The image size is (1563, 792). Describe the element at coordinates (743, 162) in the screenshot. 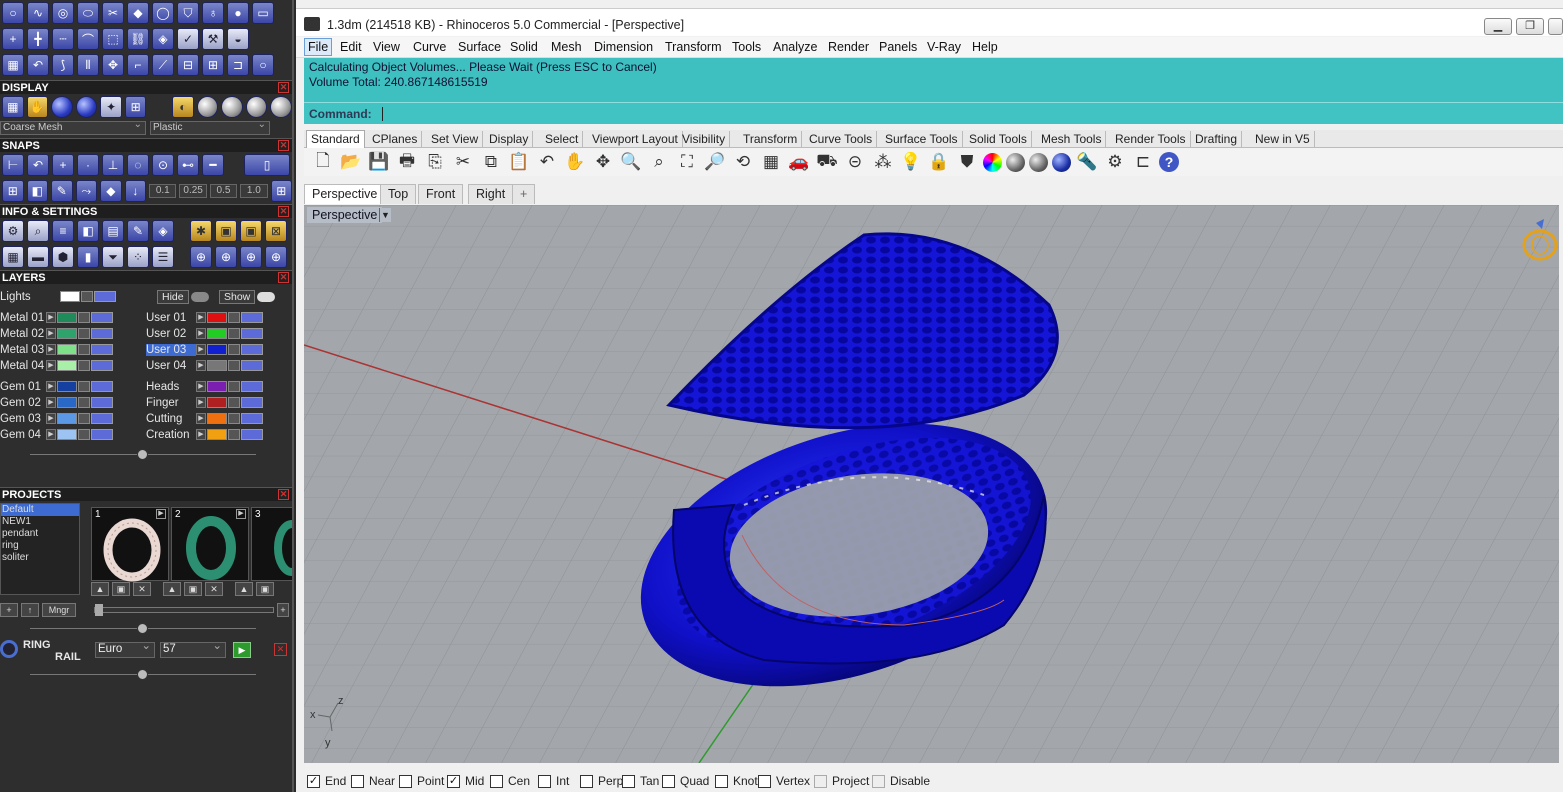

I see `rotate-view-icon: ⟲` at that location.